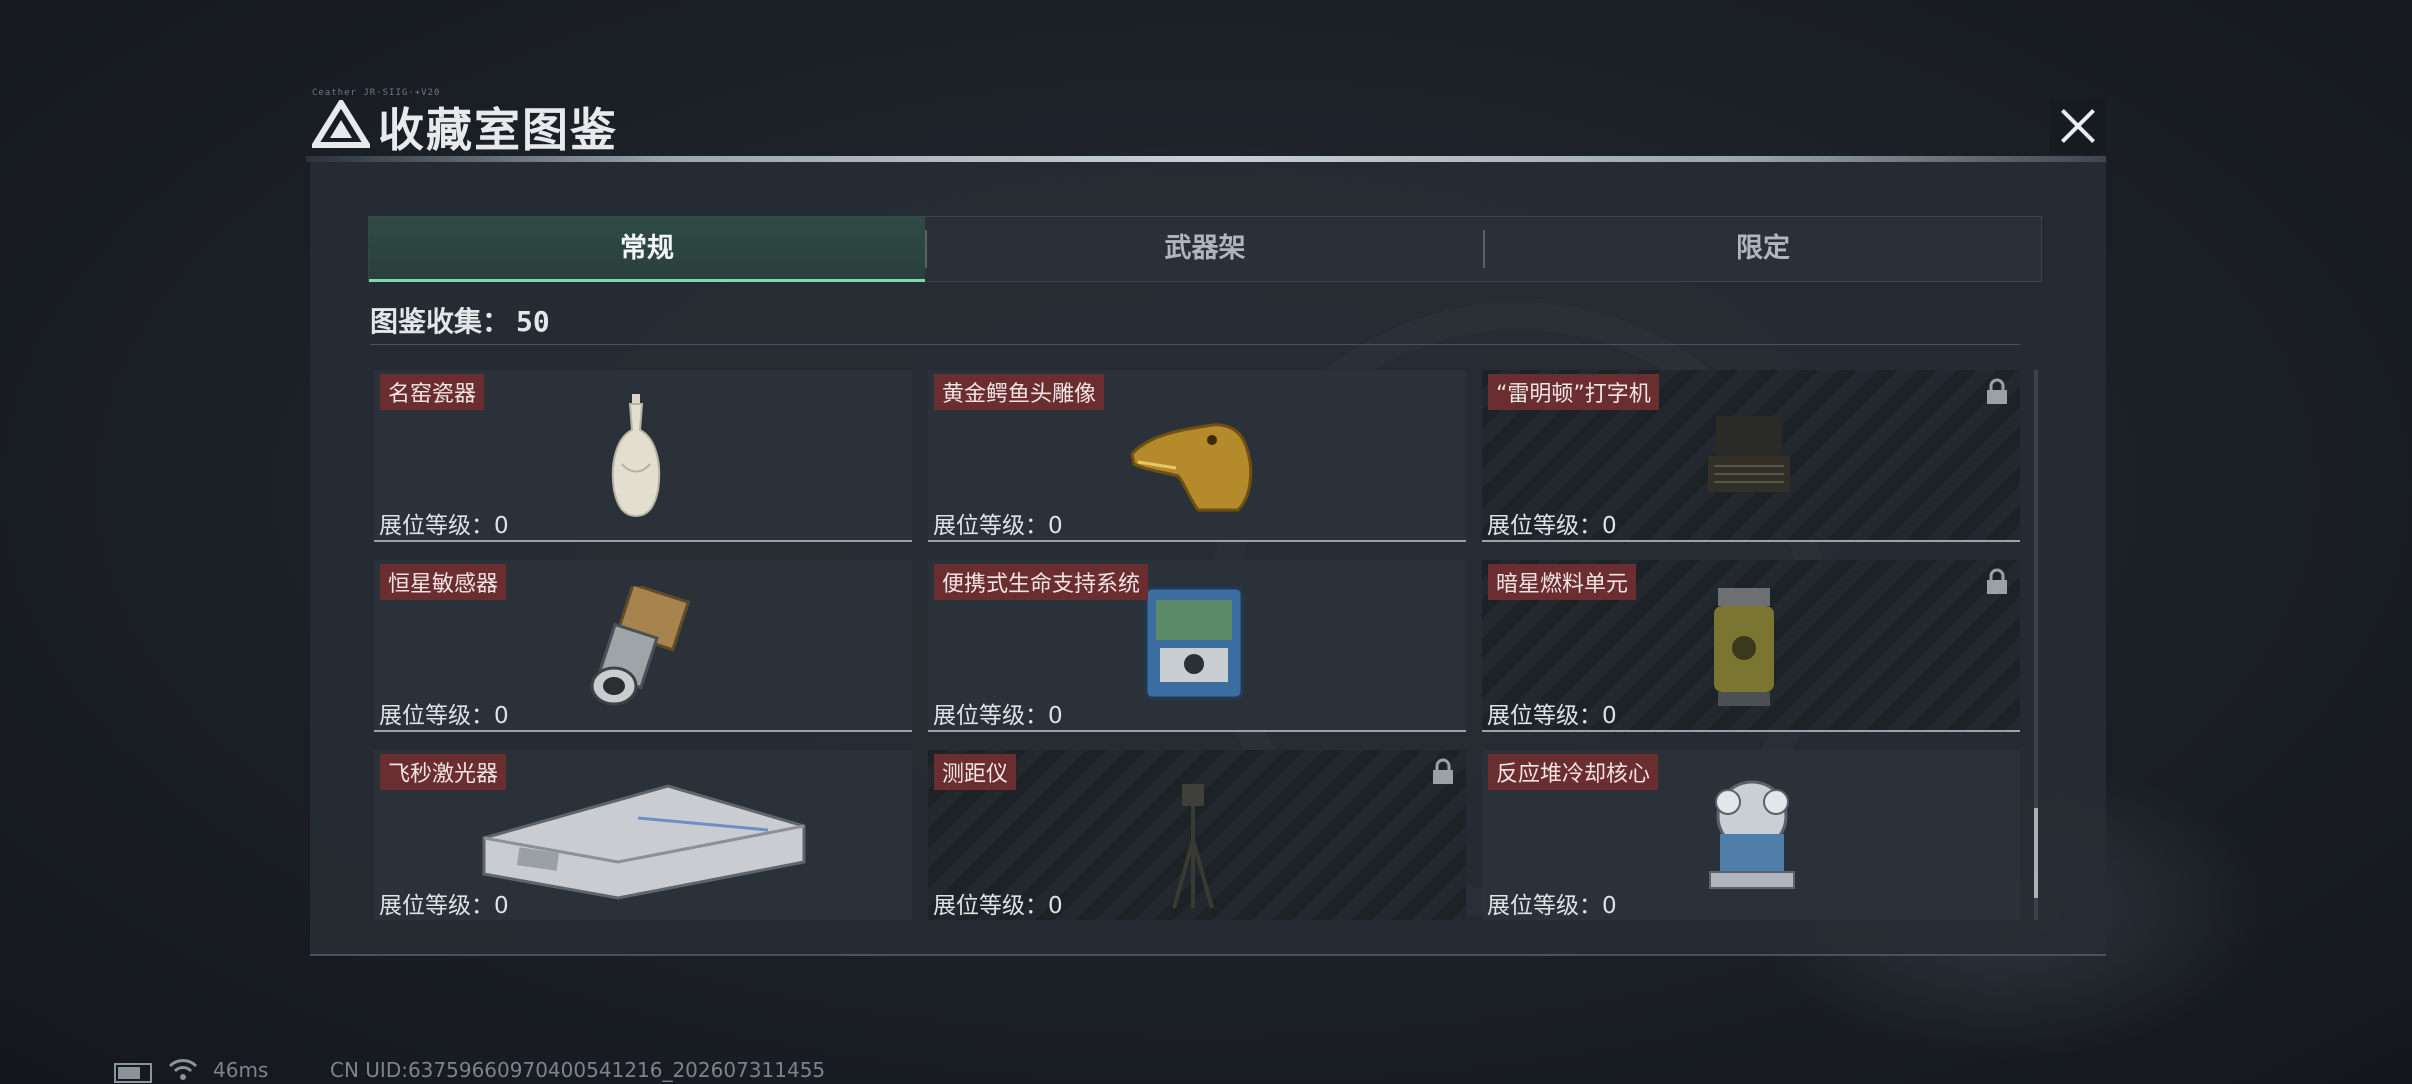  Describe the element at coordinates (241, 1070) in the screenshot. I see `ping-text: 46ms` at that location.